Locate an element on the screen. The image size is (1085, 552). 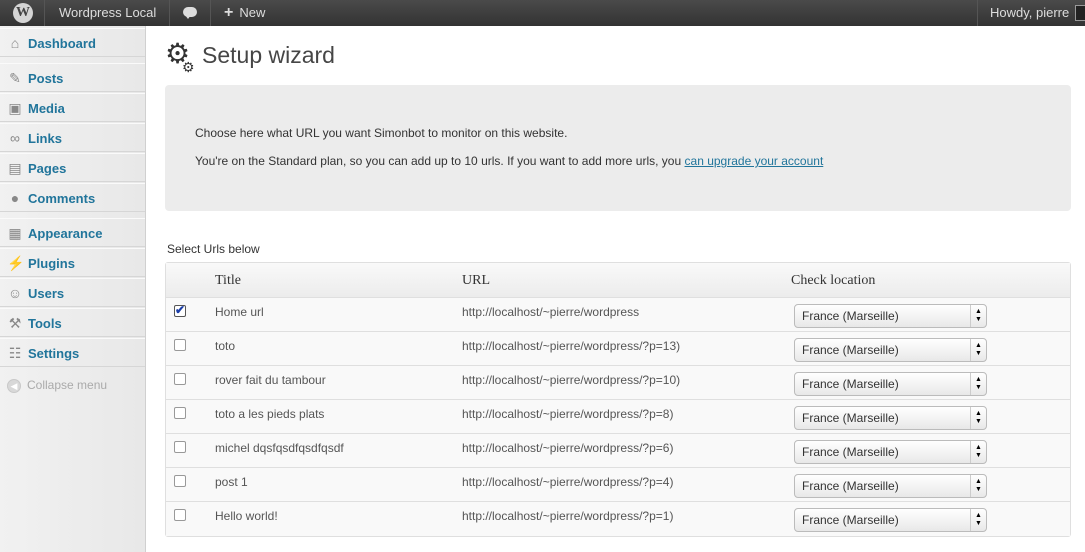
row-title: post 1 is located at coordinates (231, 482).